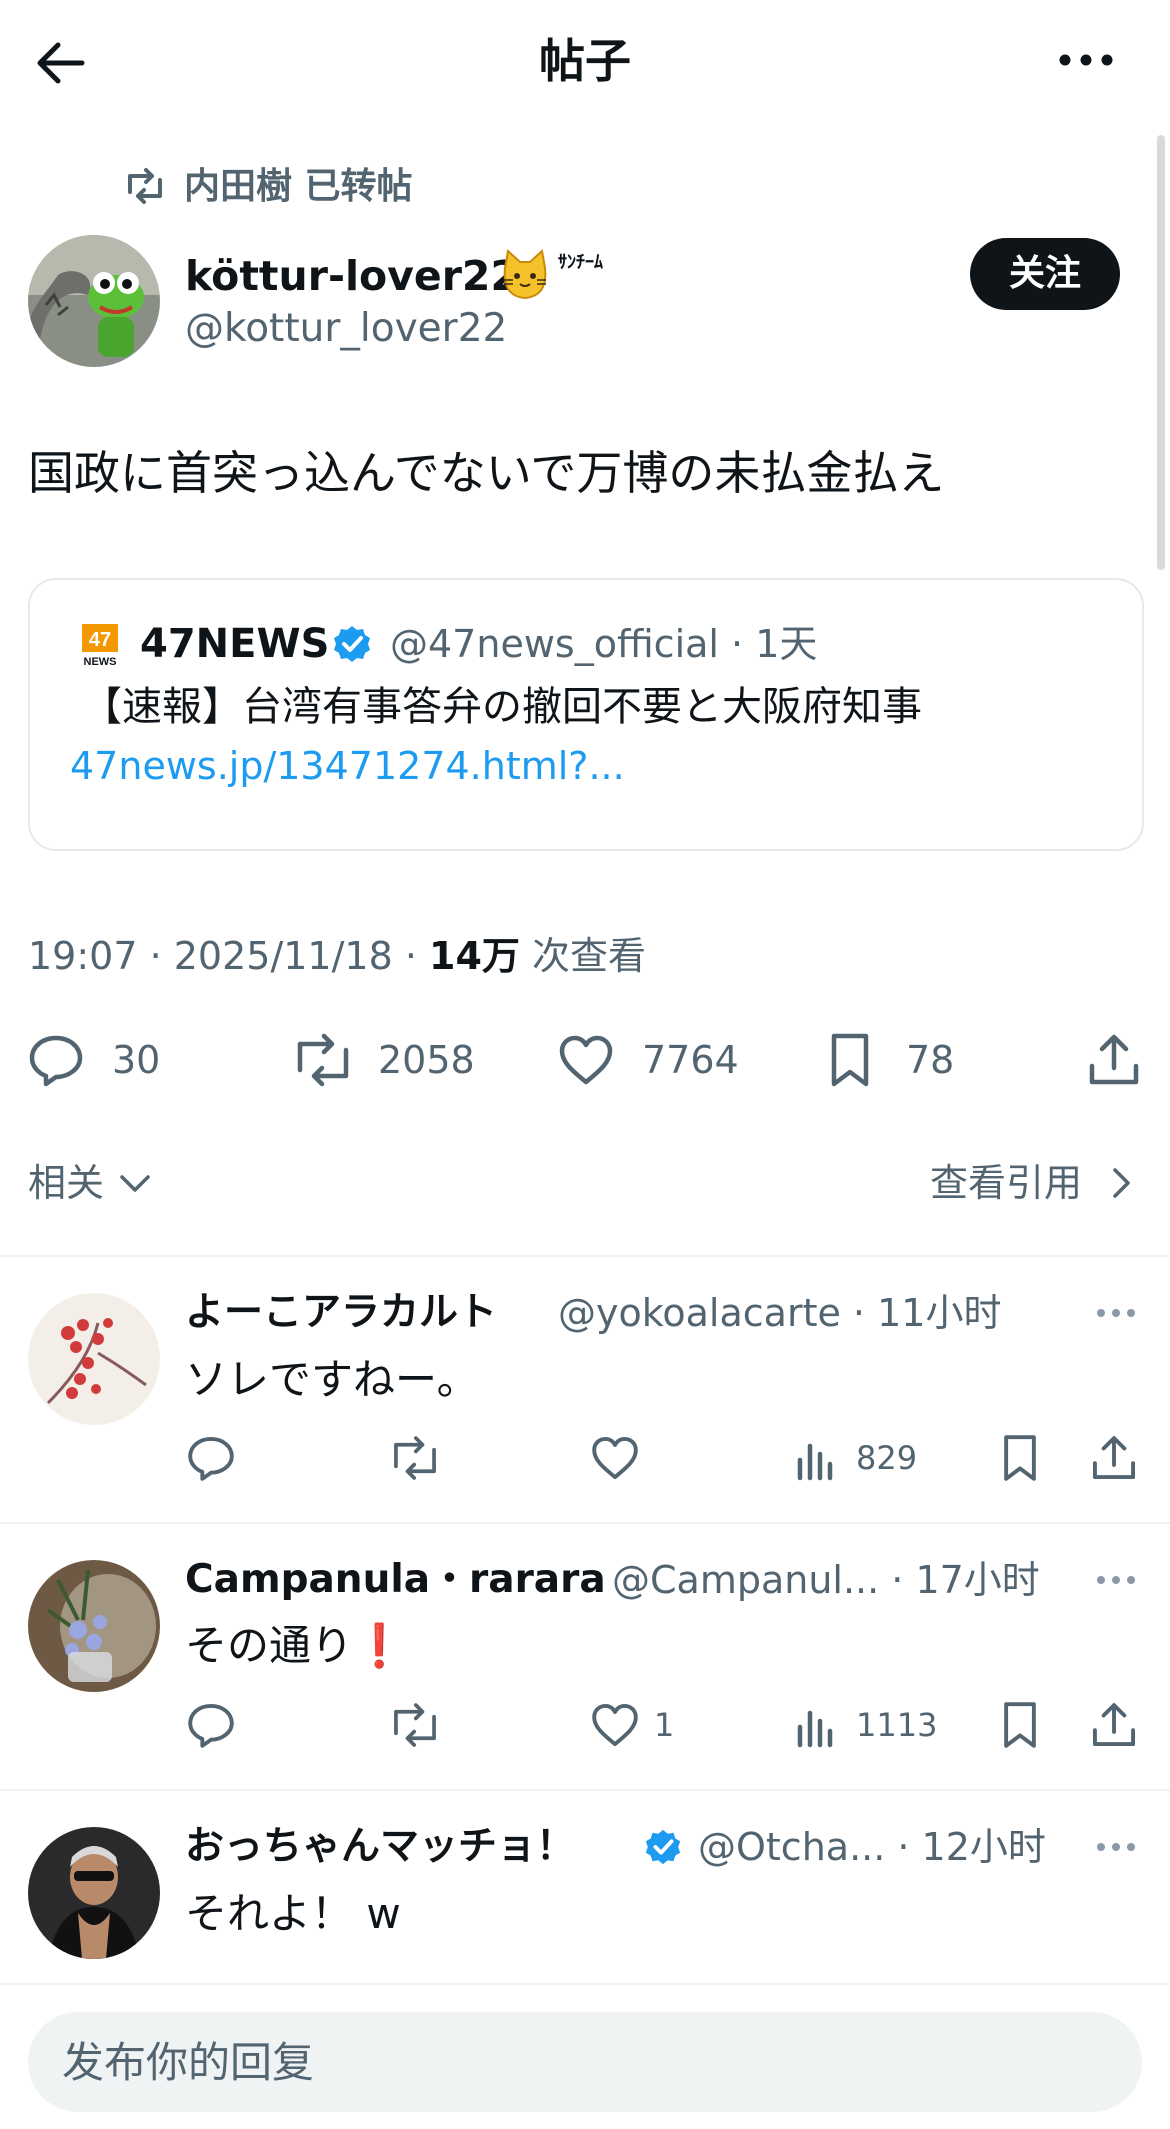 The height and width of the screenshot is (2129, 1170). I want to click on reply-text: その通り❗, so click(295, 1645).